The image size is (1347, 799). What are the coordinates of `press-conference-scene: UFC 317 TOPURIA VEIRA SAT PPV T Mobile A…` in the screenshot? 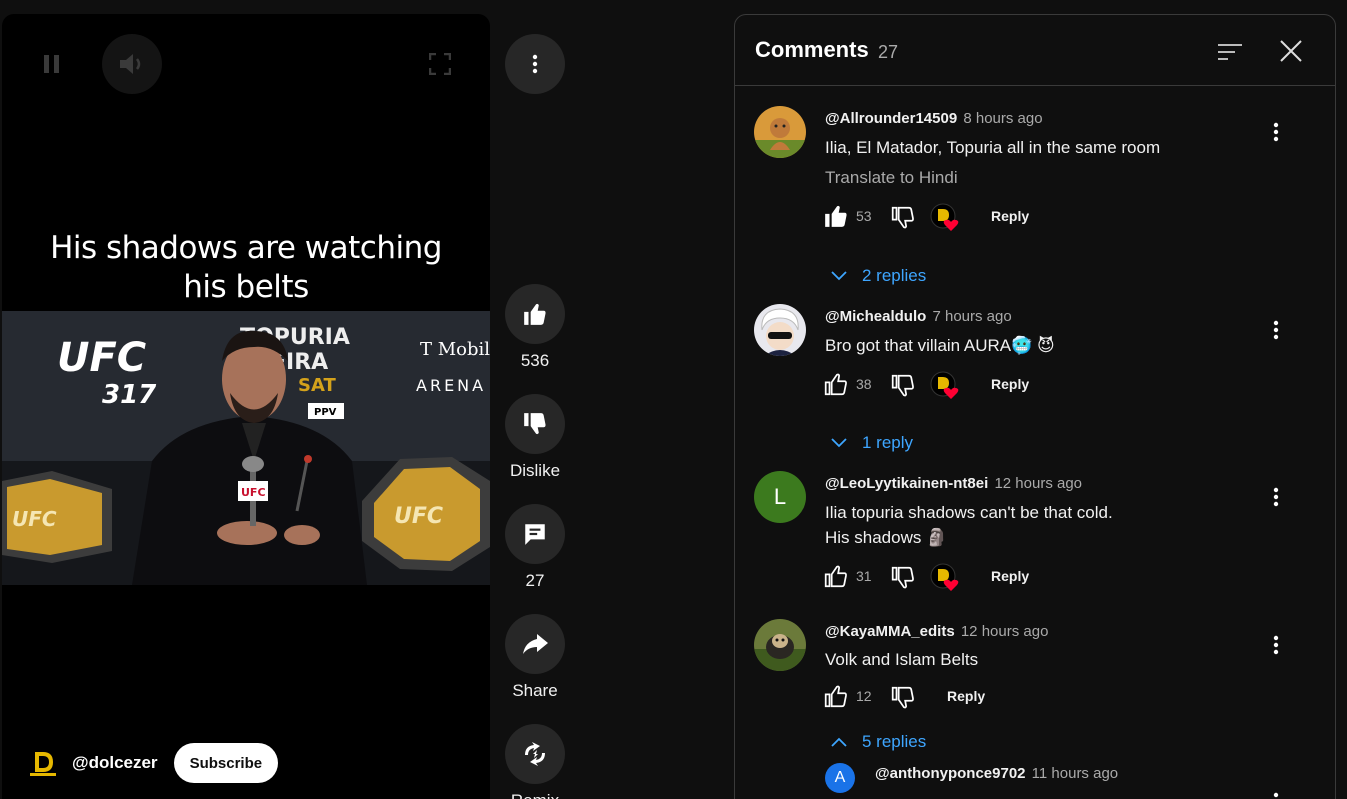 It's located at (246, 448).